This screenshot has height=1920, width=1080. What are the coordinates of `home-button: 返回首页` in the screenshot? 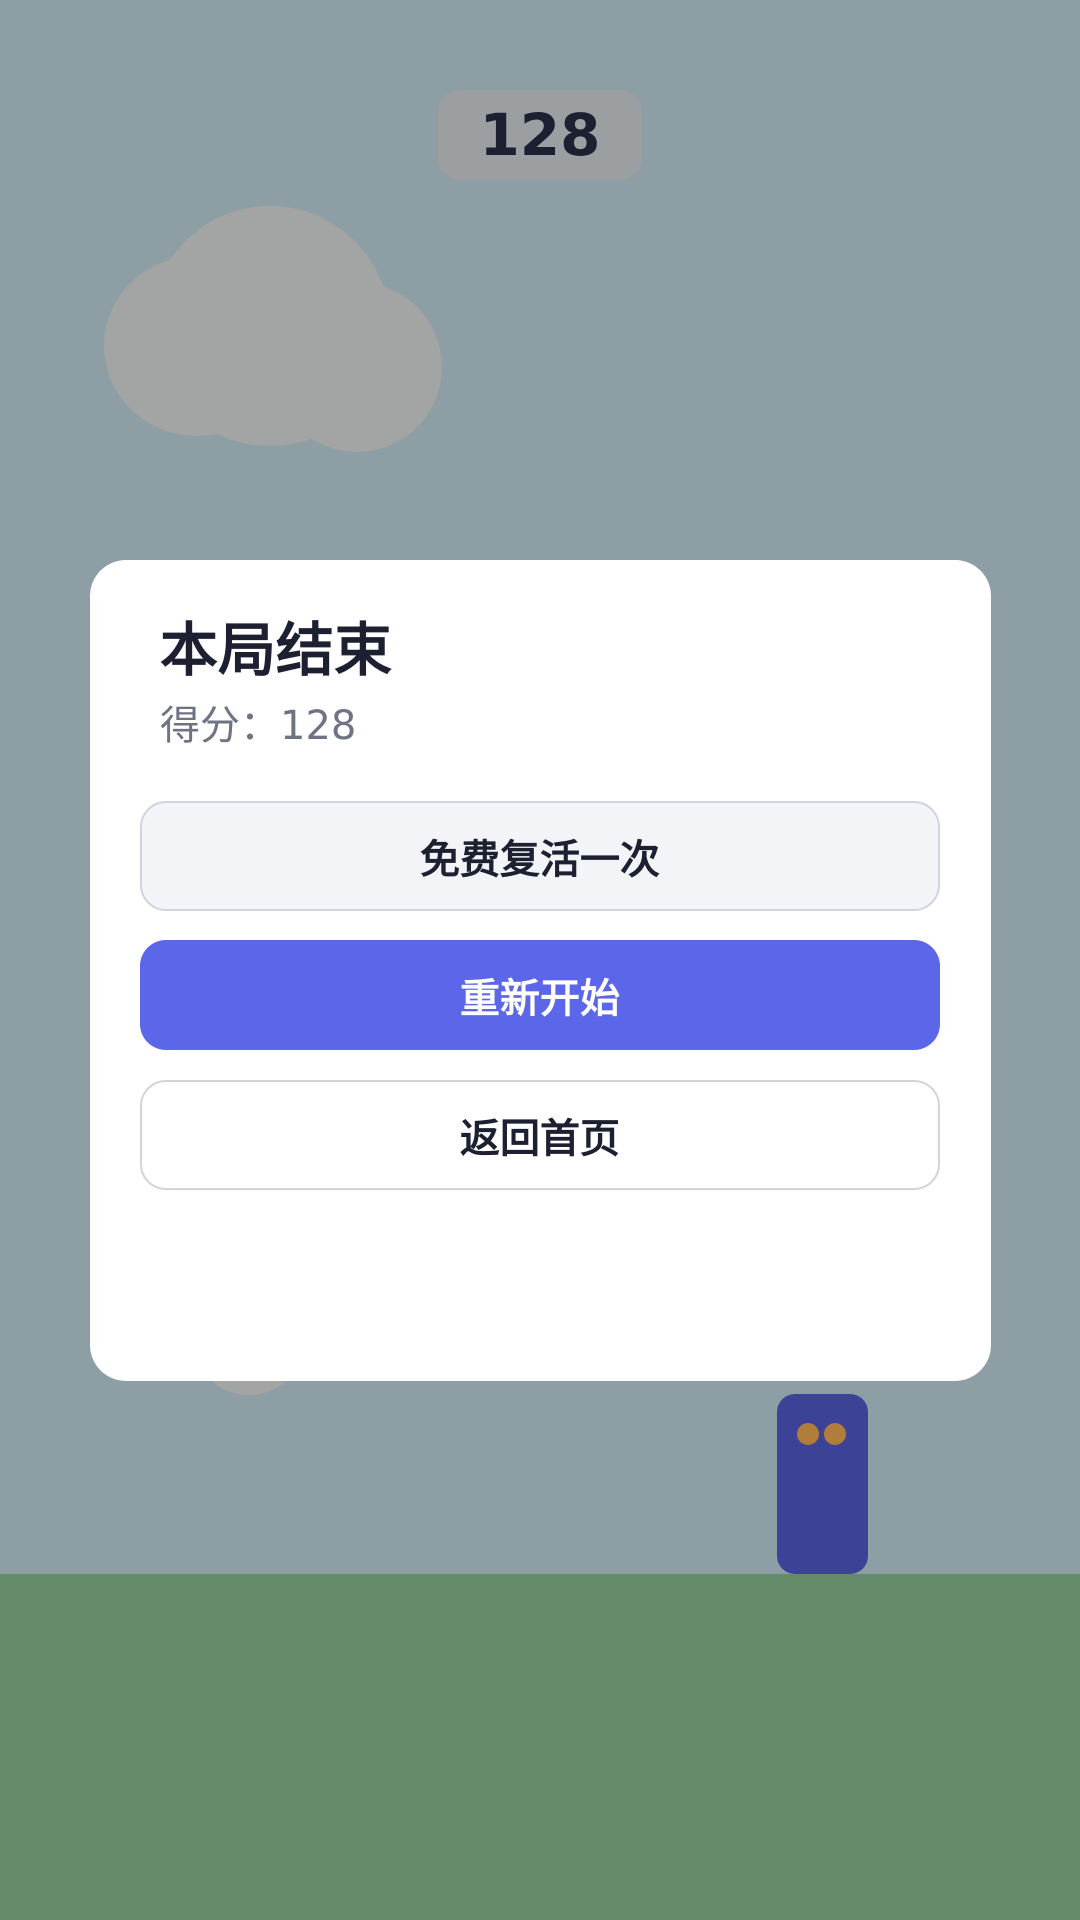 It's located at (540, 1135).